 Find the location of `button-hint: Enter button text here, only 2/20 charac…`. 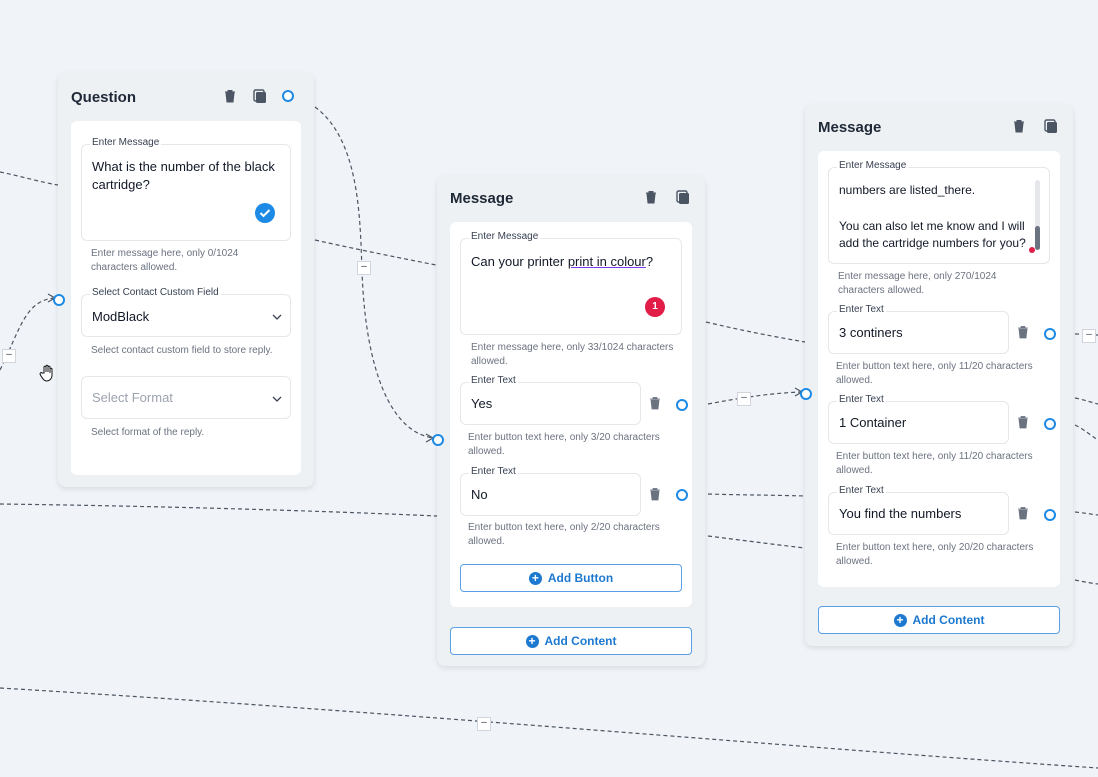

button-hint: Enter button text here, only 2/20 charac… is located at coordinates (564, 534).